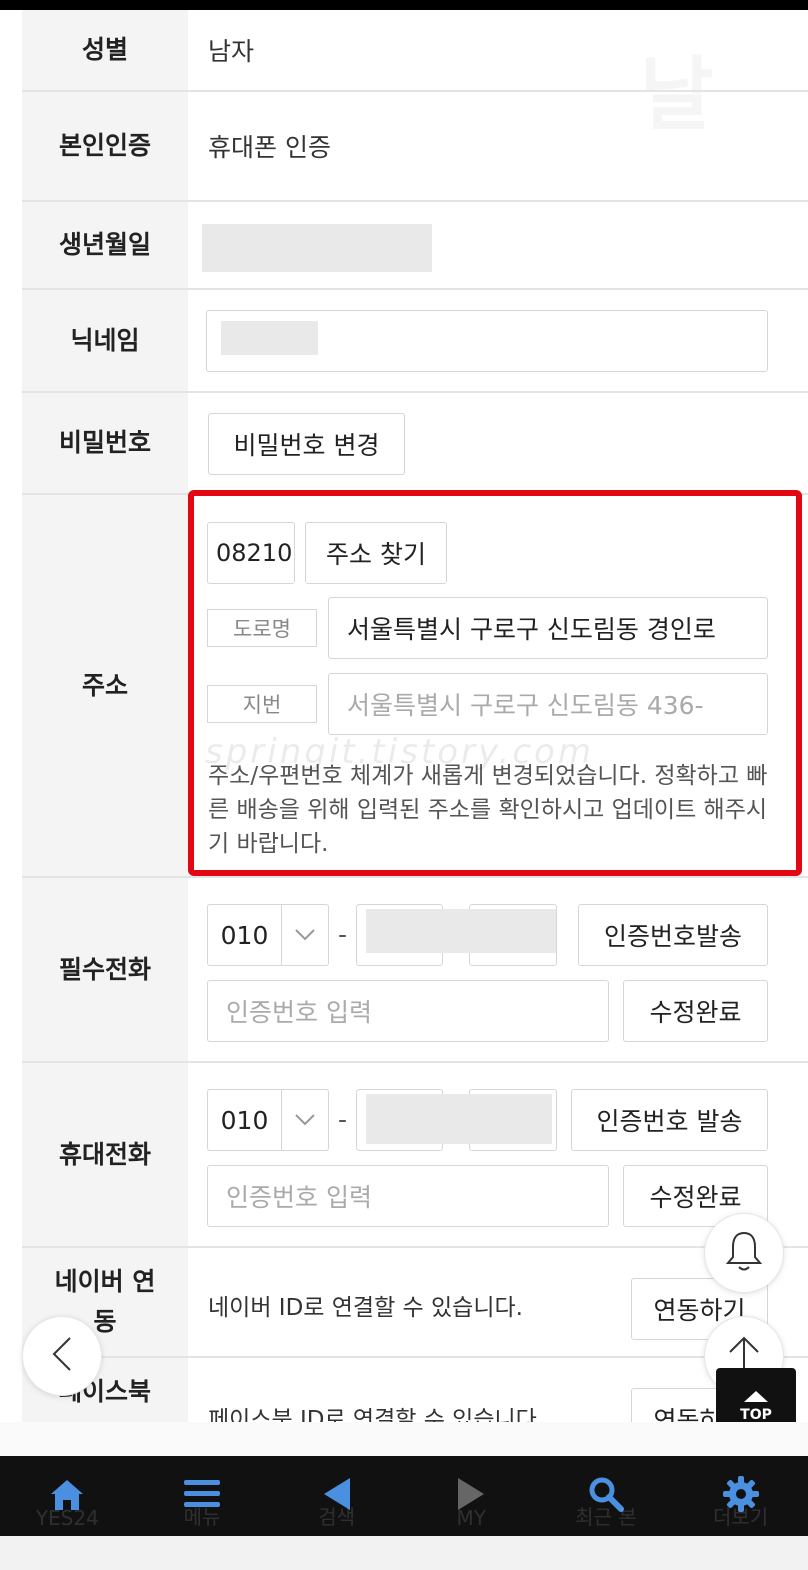 The height and width of the screenshot is (1570, 808). What do you see at coordinates (548, 628) in the screenshot?
I see `road-address-input: 서울특별시 구로구 신도림동 경인로` at bounding box center [548, 628].